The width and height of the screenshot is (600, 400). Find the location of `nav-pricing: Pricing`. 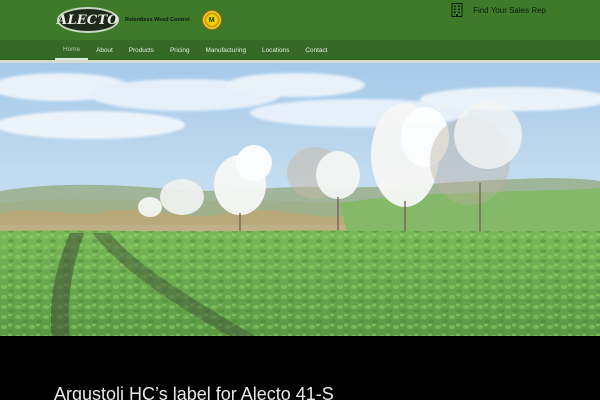

nav-pricing: Pricing is located at coordinates (180, 50).